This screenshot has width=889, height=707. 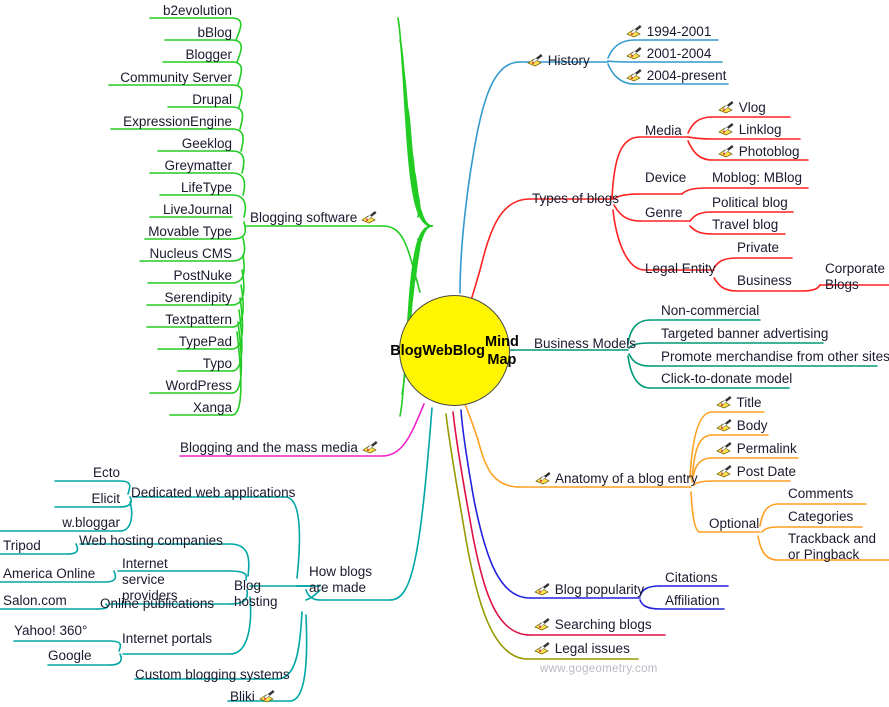 What do you see at coordinates (692, 600) in the screenshot?
I see `node-affiliation: Affiliation` at bounding box center [692, 600].